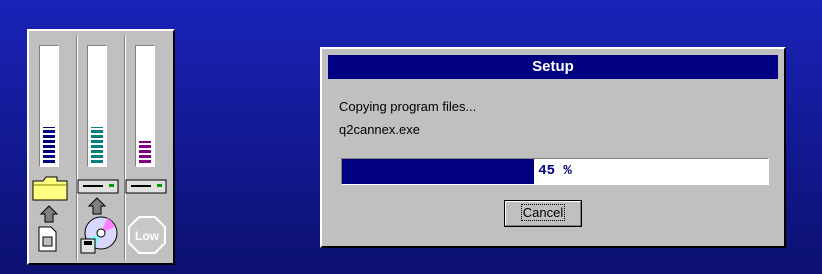  Describe the element at coordinates (553, 67) in the screenshot. I see `dialog-title: Setup` at that location.